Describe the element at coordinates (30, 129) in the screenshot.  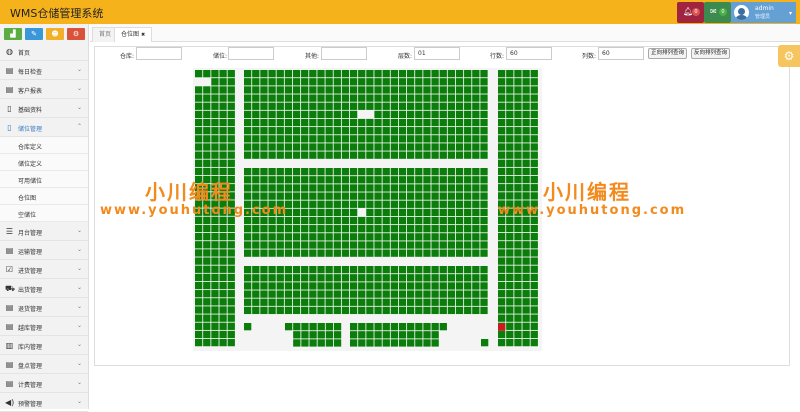
I see `sidebar-item-label: 储位管理` at that location.